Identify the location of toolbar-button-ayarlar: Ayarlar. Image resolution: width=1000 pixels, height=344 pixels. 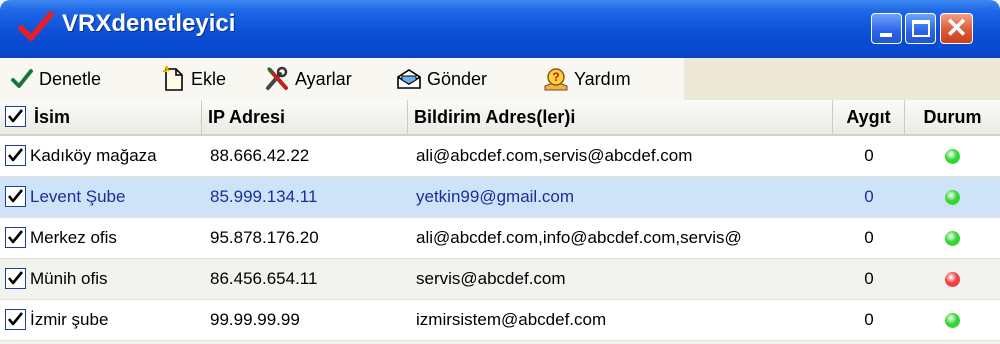
(308, 79).